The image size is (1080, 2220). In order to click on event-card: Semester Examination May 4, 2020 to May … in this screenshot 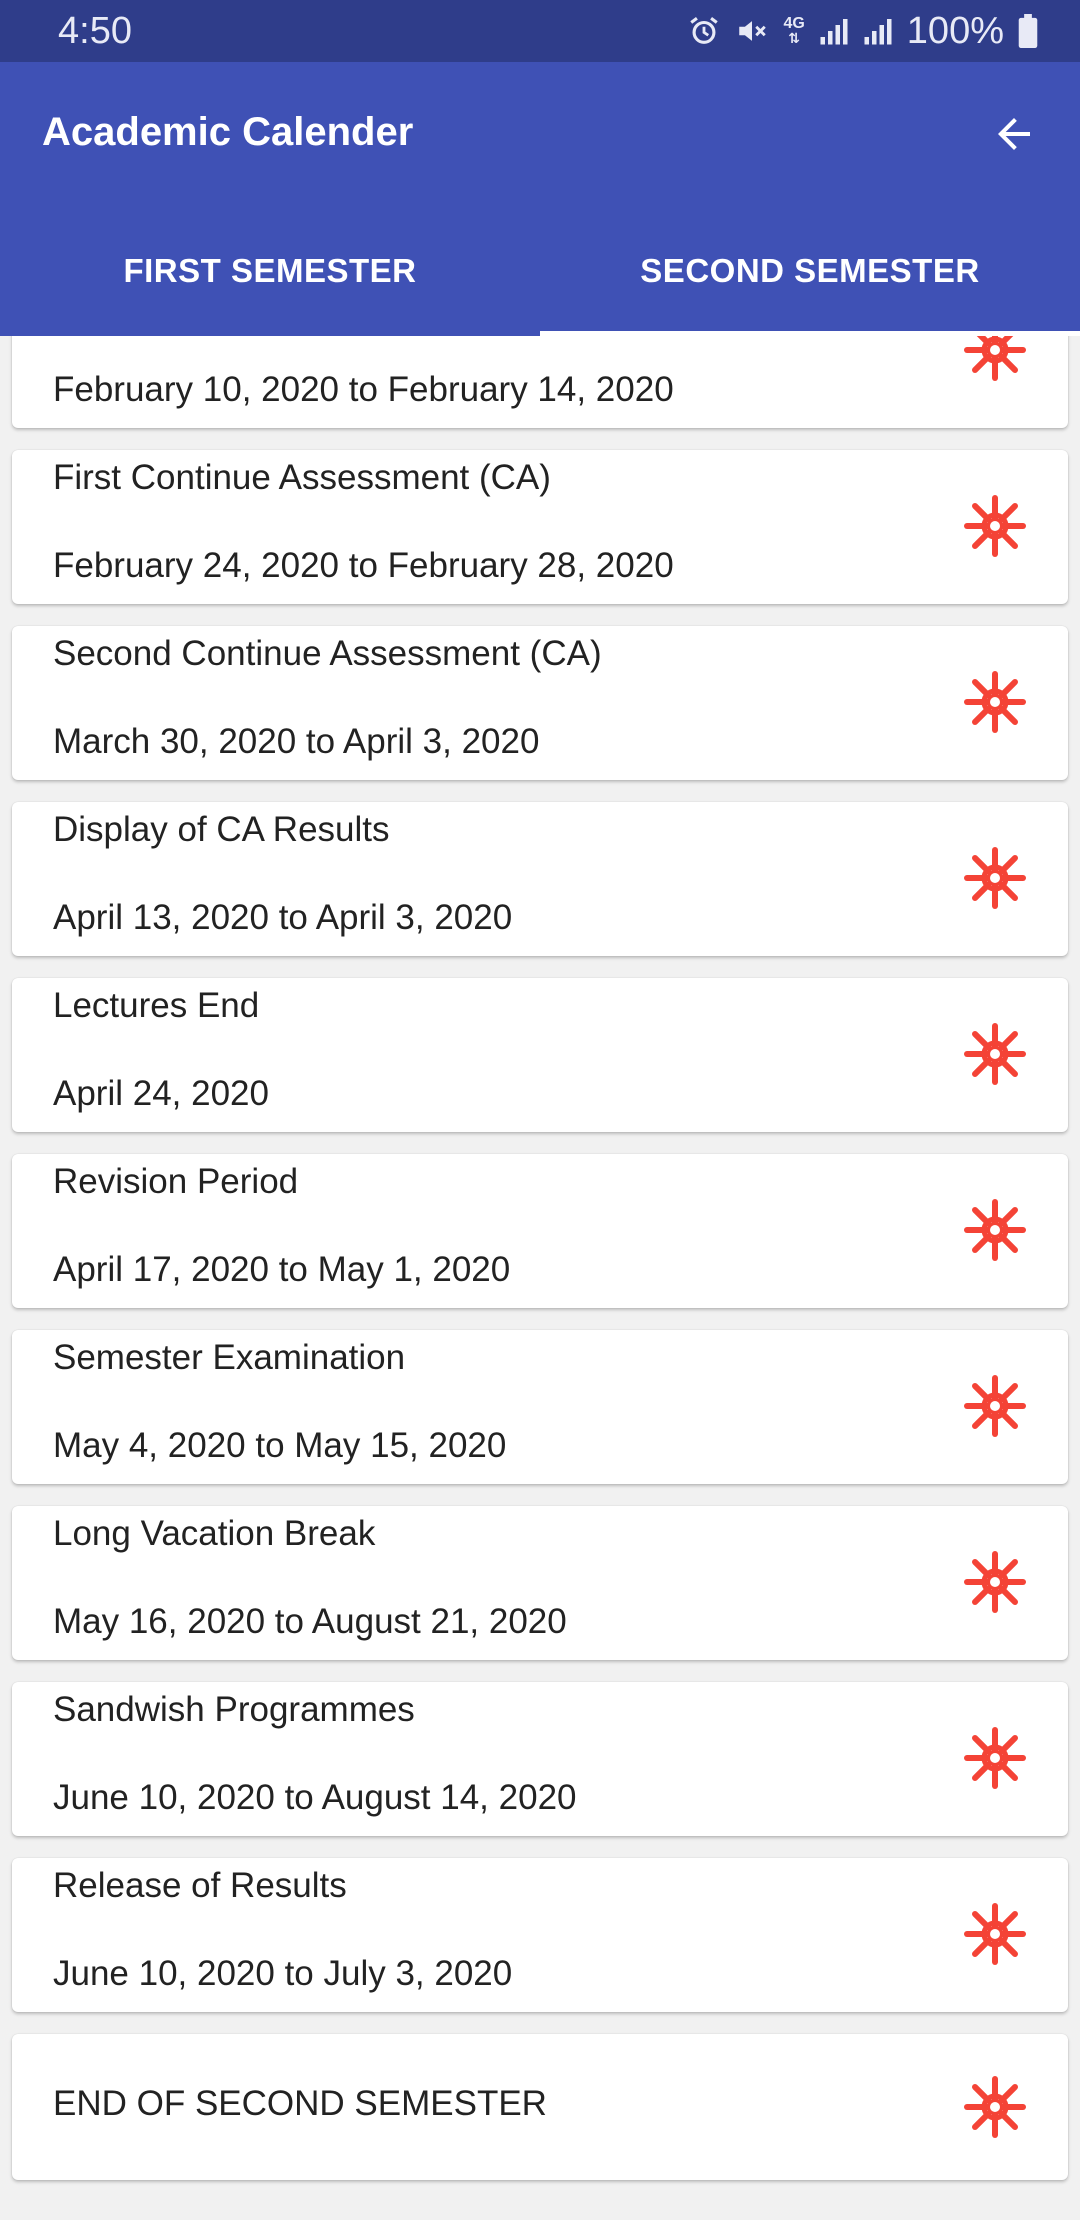, I will do `click(540, 1407)`.